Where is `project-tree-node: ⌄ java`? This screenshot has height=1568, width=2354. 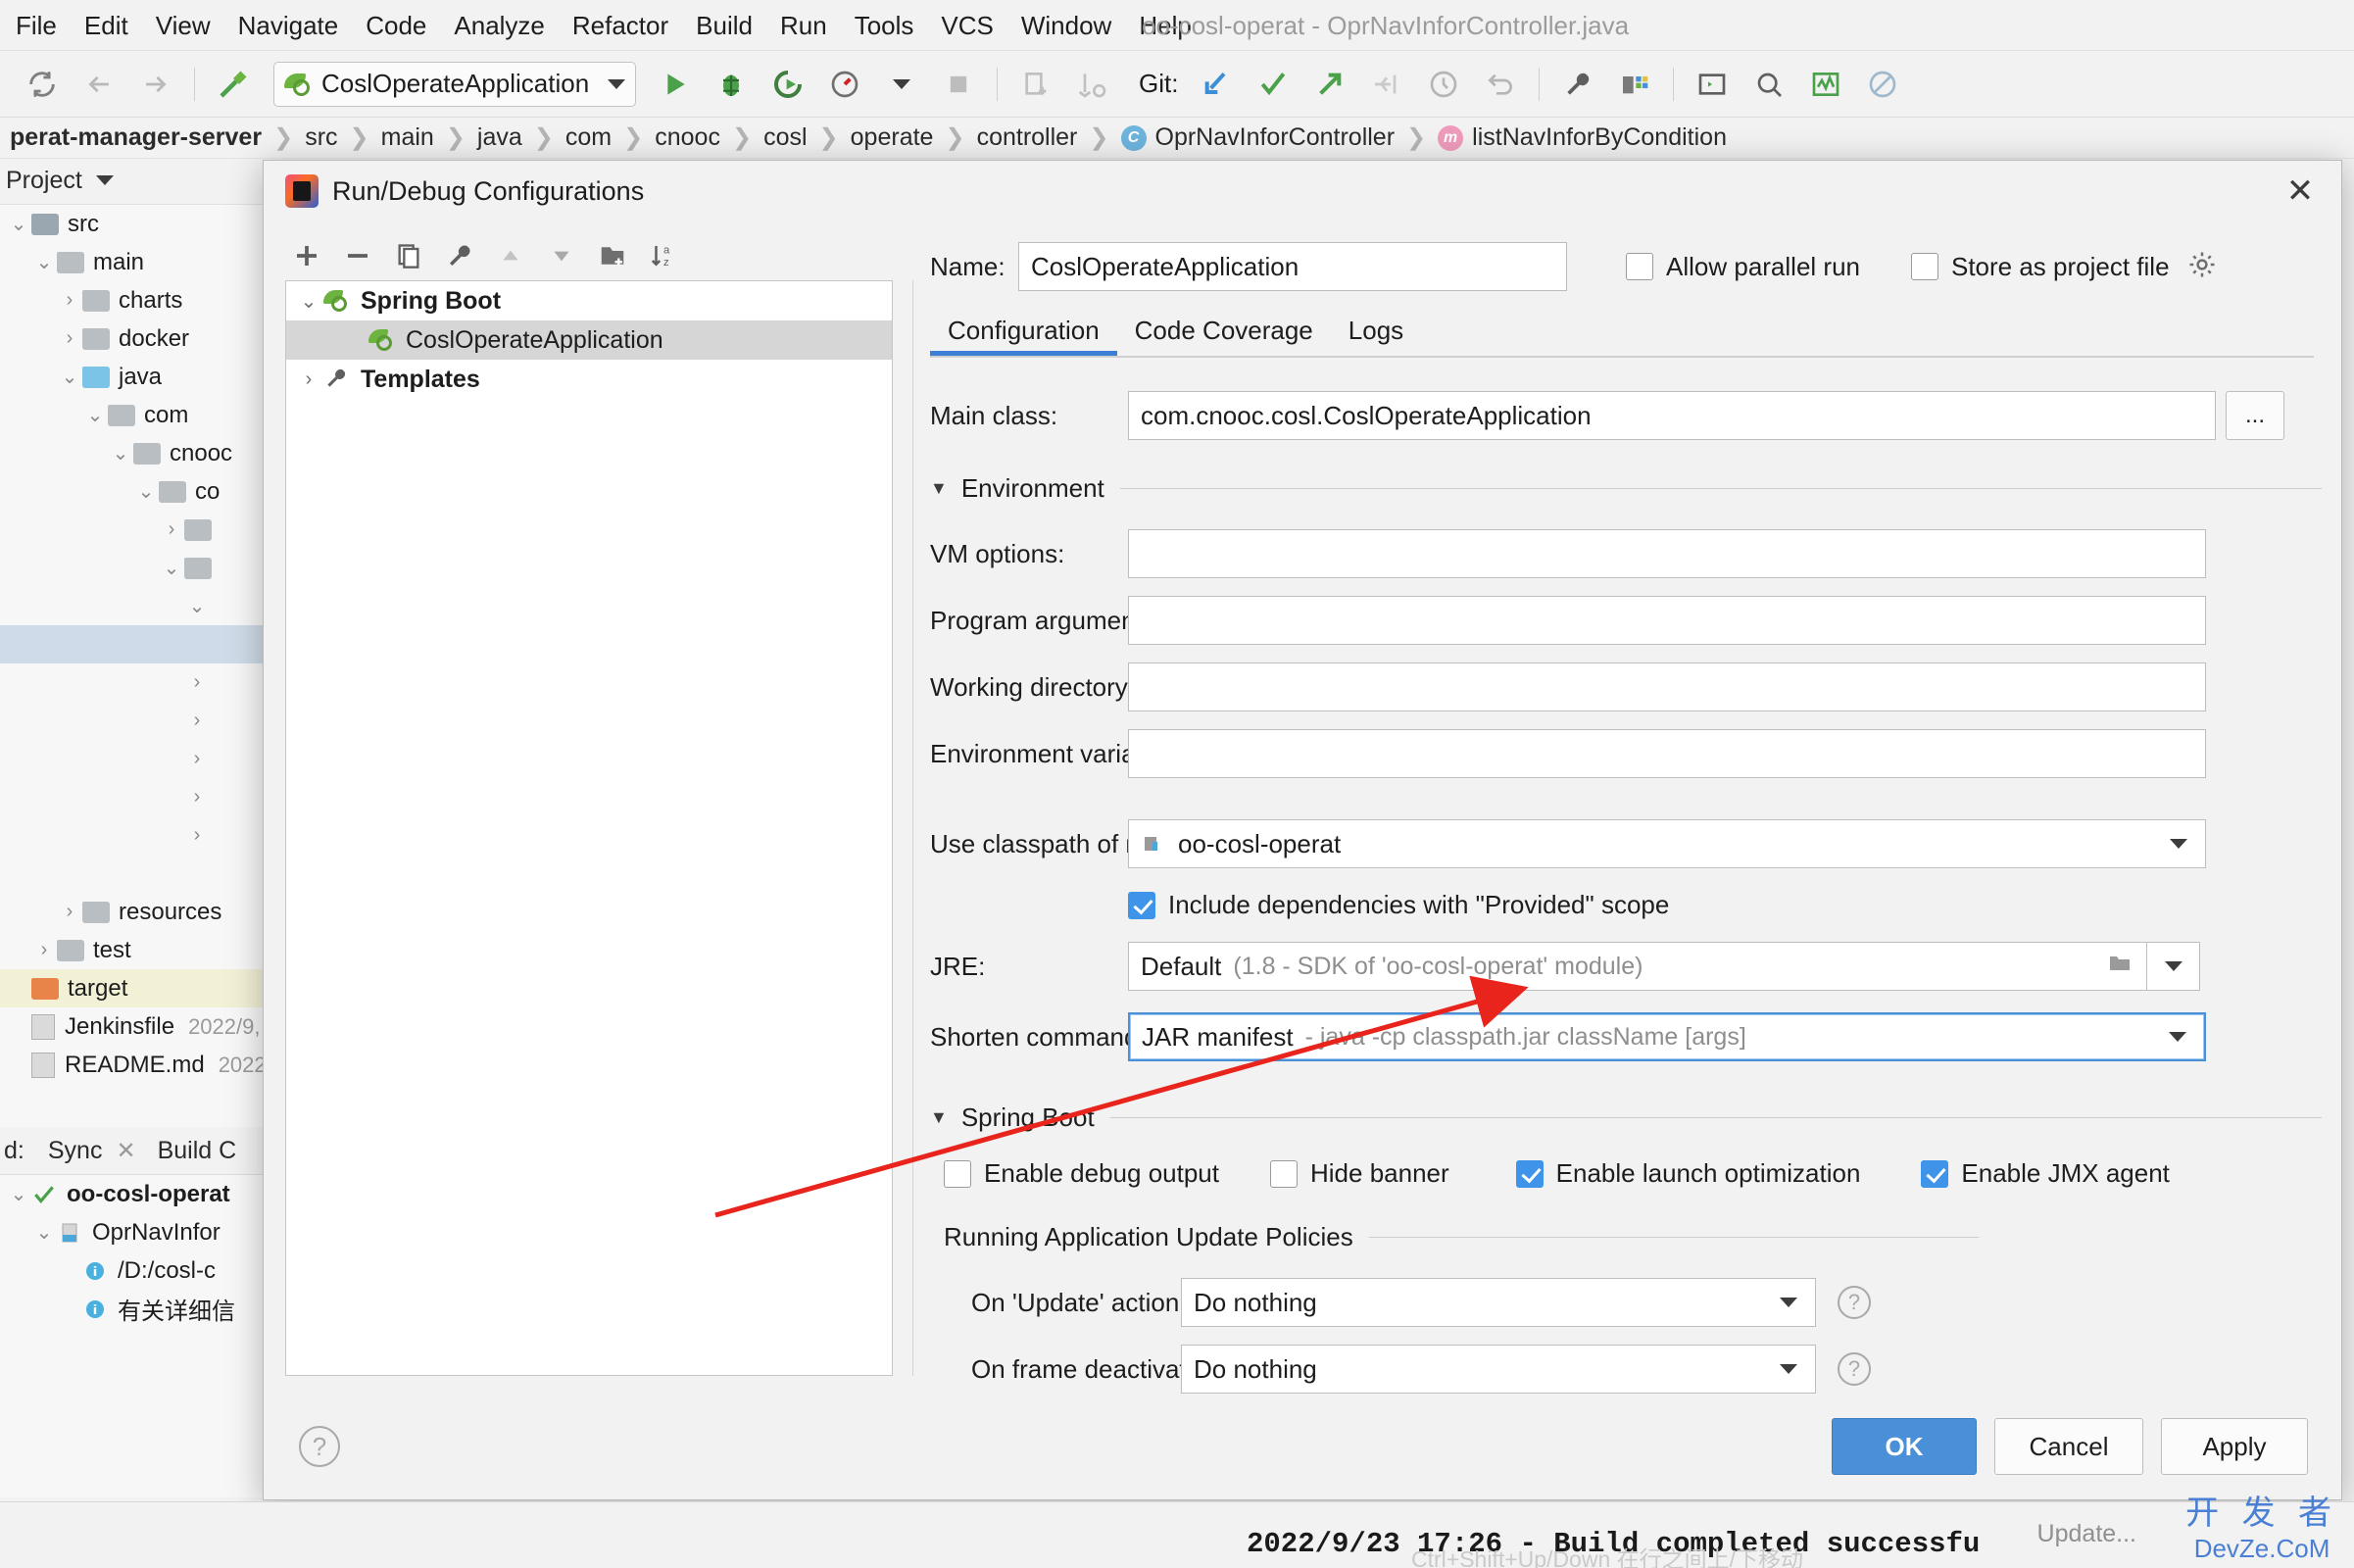
project-tree-node: ⌄ java is located at coordinates (133, 377).